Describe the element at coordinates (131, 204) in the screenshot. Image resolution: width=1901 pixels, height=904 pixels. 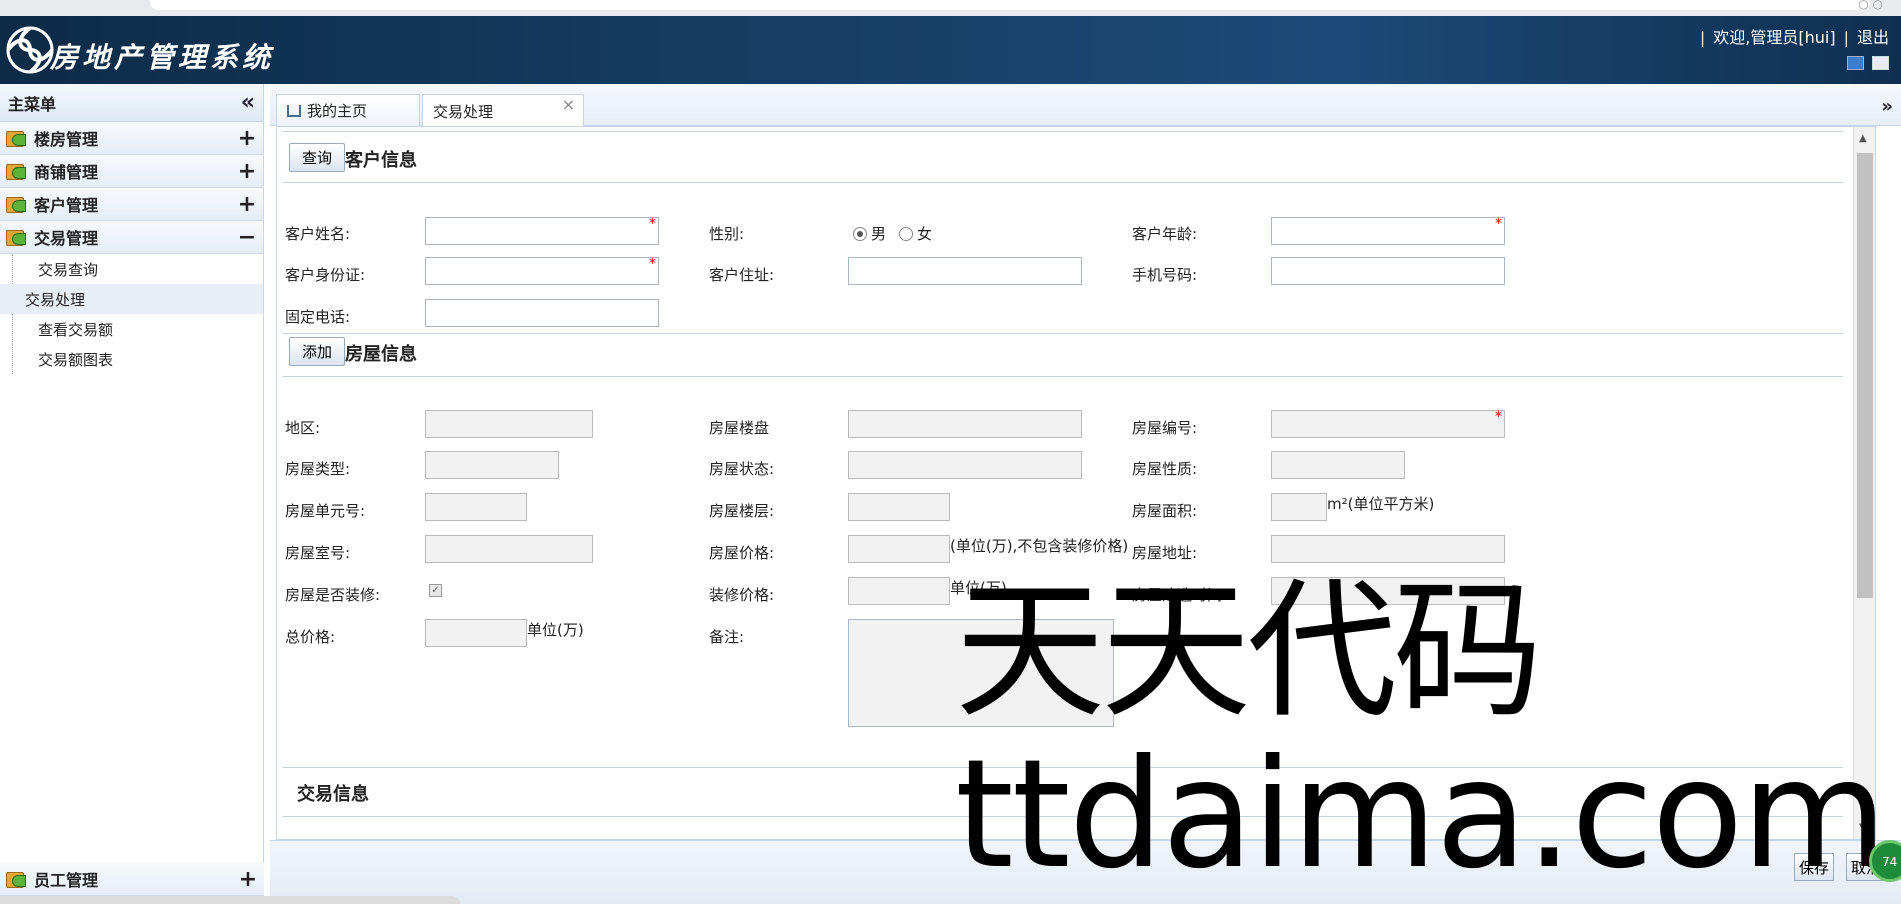
I see `sidebar-group-customers: 客户管理 +` at that location.